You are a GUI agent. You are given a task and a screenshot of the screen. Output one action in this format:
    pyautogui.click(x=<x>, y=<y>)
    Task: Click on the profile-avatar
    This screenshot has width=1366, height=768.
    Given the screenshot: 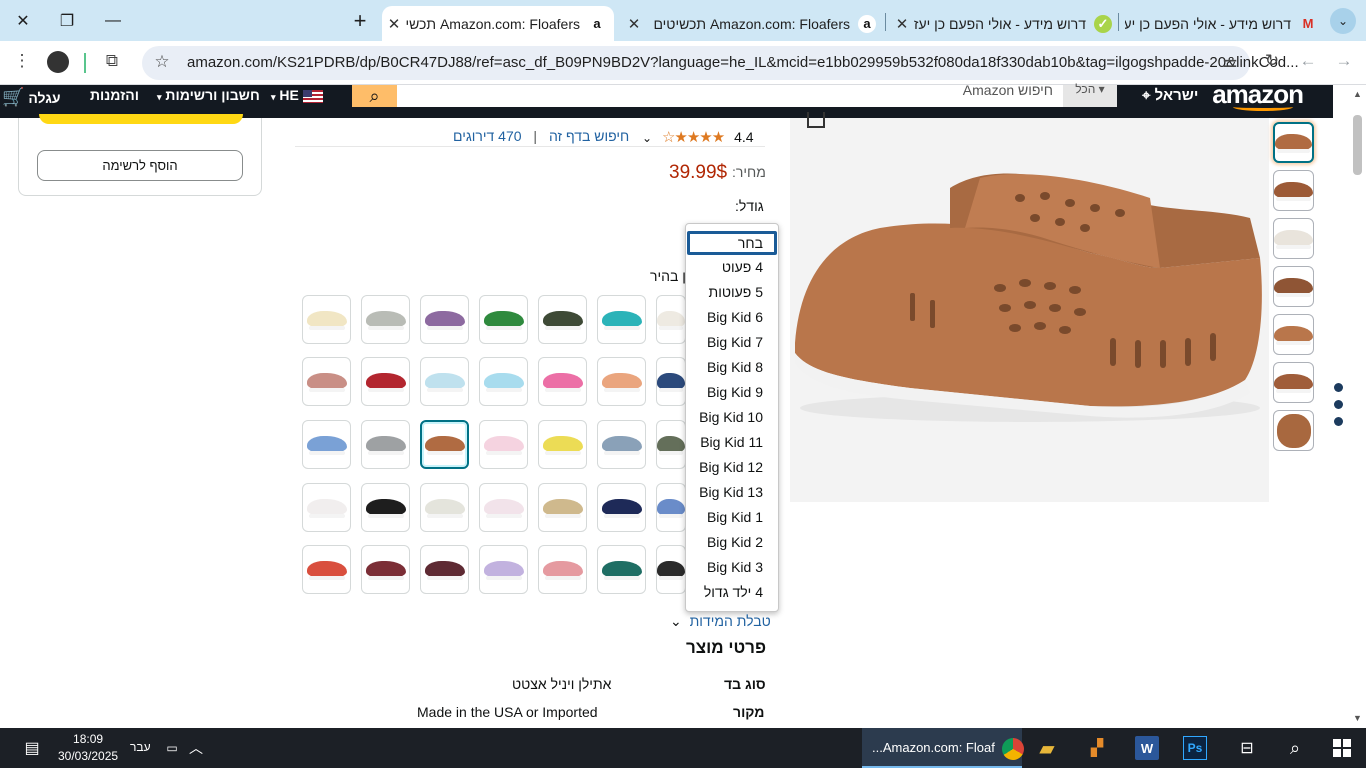 What is the action you would take?
    pyautogui.click(x=58, y=62)
    